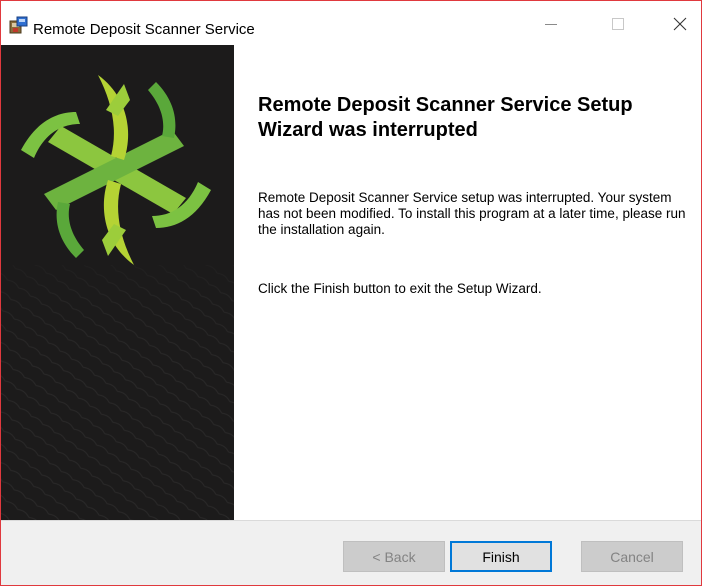  Describe the element at coordinates (394, 556) in the screenshot. I see `back-button: < Back` at that location.